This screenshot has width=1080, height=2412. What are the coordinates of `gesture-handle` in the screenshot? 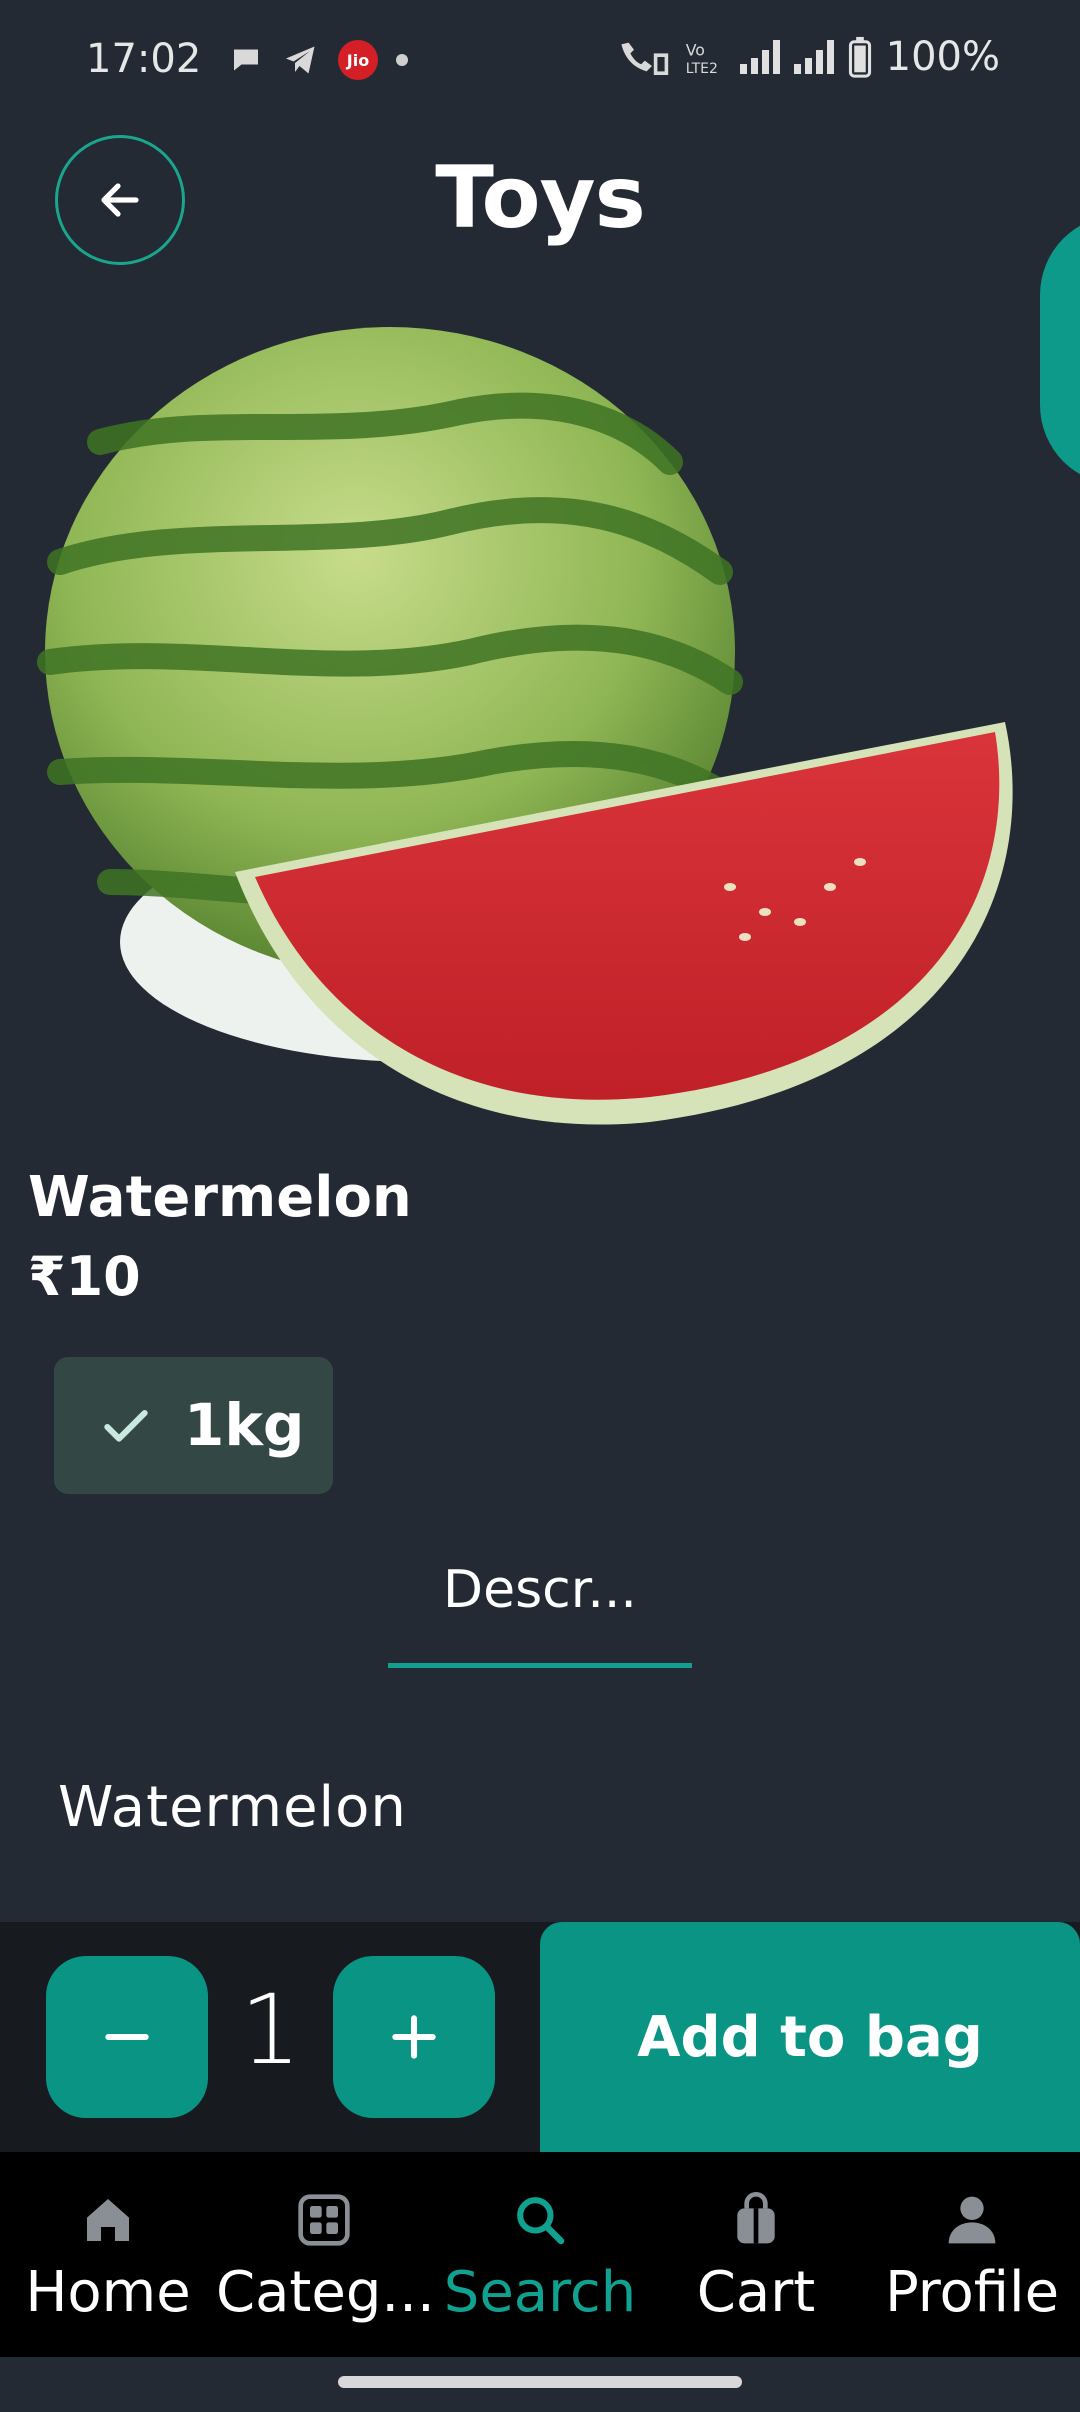 It's located at (540, 2382).